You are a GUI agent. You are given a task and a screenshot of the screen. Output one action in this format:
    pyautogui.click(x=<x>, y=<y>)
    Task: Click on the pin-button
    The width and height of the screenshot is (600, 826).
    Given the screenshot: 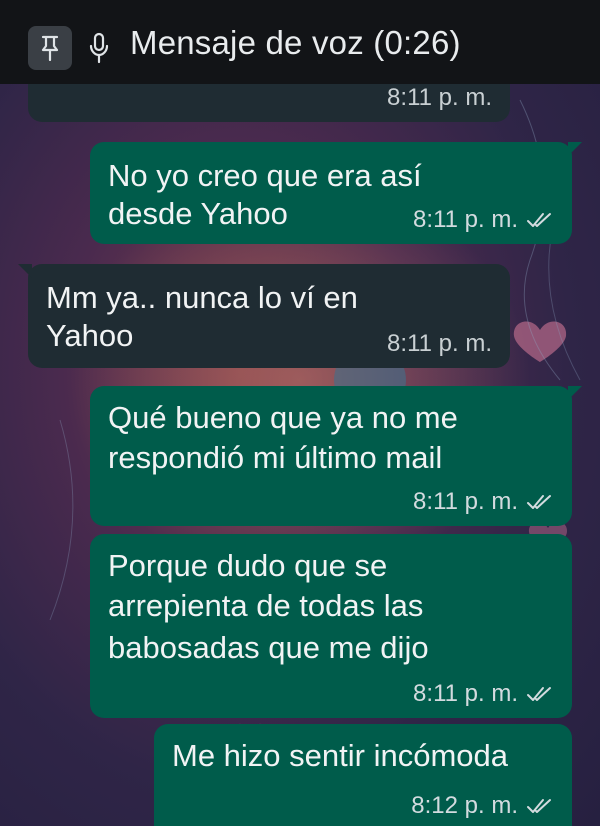 What is the action you would take?
    pyautogui.click(x=50, y=48)
    